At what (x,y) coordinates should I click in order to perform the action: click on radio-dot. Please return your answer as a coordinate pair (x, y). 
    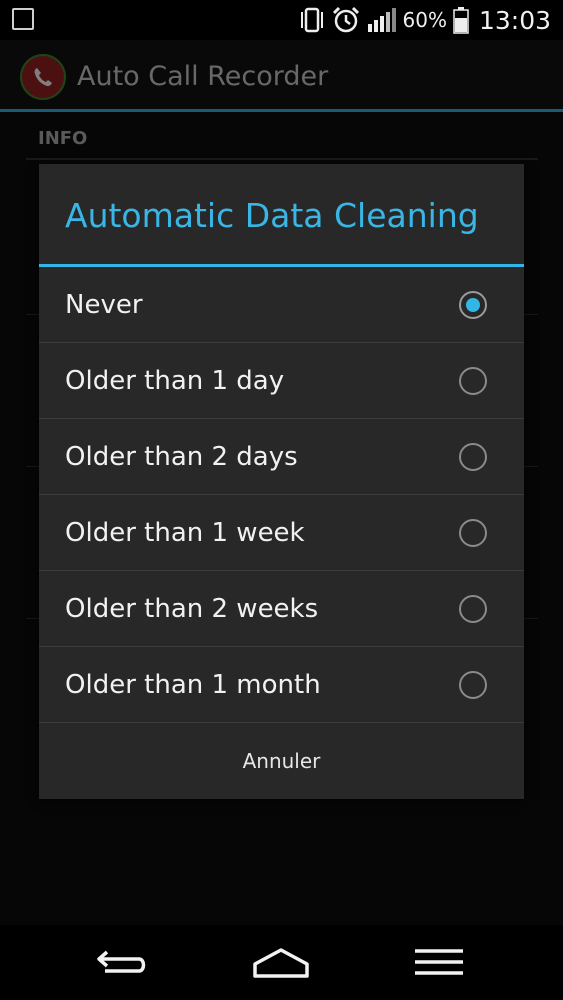
    Looking at the image, I should click on (473, 305).